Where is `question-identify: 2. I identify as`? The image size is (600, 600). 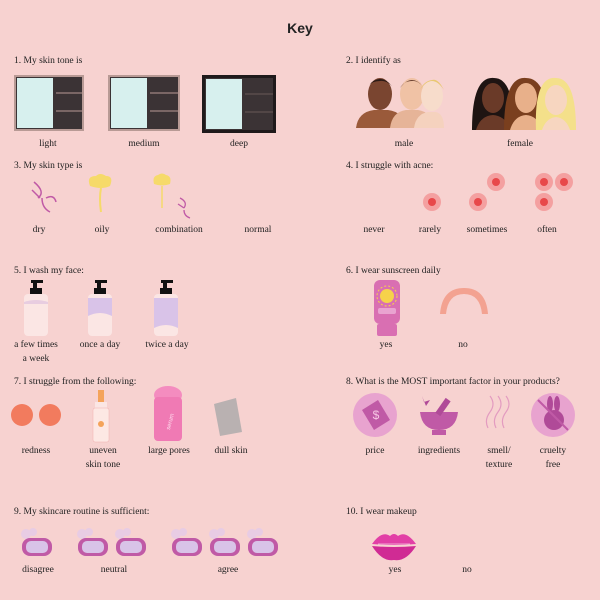 question-identify: 2. I identify as is located at coordinates (373, 61).